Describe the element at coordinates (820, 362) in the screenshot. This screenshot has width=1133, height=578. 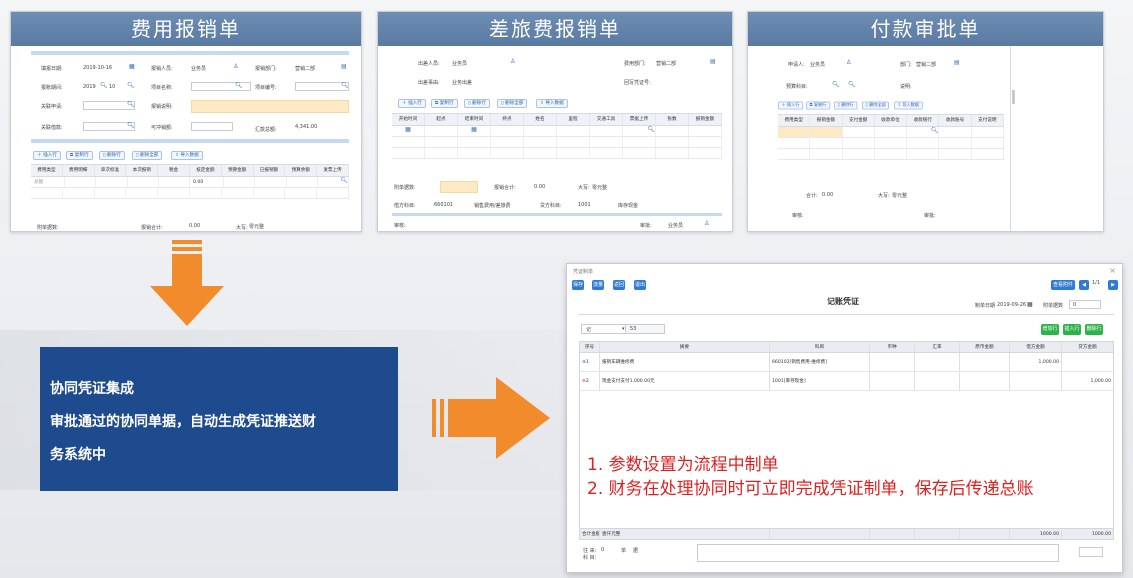
I see `subject-cell: 660102[销售费用-维修费]` at that location.